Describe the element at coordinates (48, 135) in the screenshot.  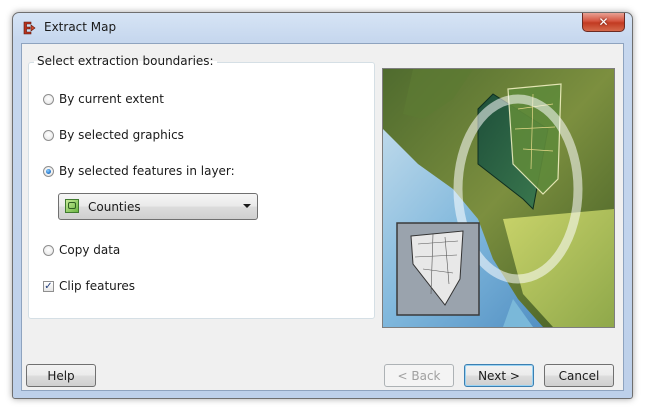
I see `radio-selected-graphics` at that location.